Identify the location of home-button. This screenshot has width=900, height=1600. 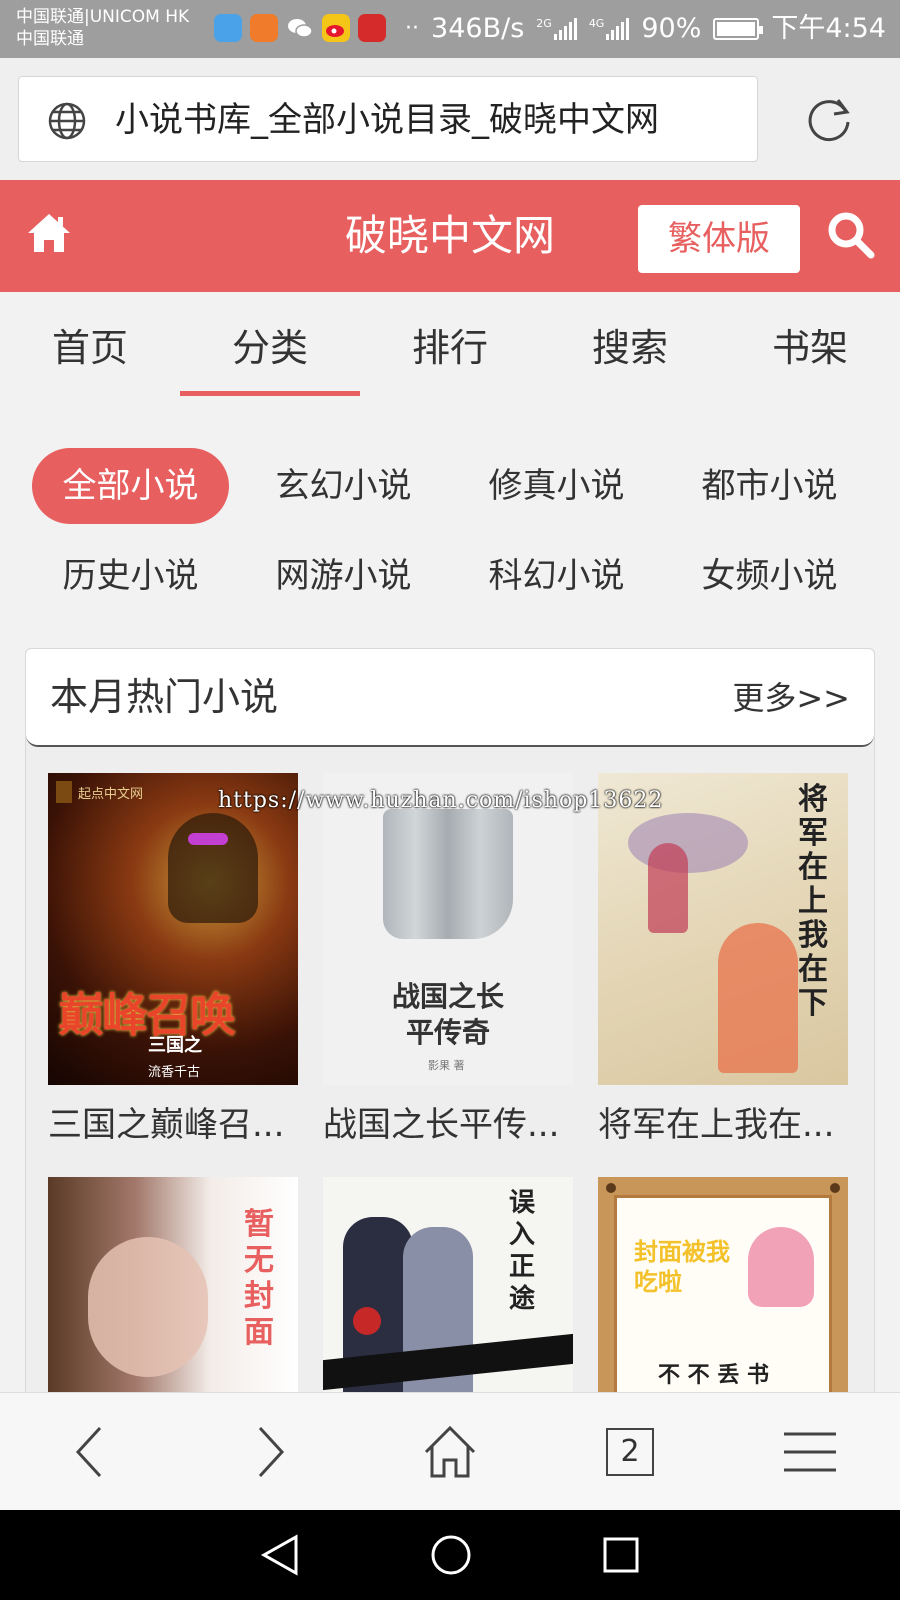
(450, 1452).